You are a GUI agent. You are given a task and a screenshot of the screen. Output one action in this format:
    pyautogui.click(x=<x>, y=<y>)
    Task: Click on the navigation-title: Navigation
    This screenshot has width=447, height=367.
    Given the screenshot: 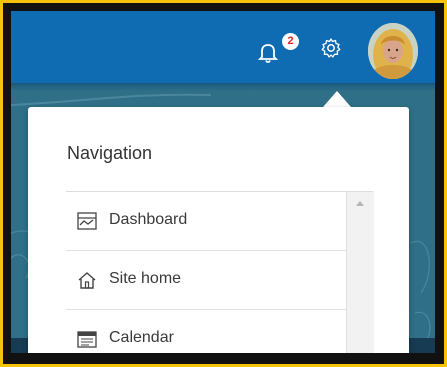 What is the action you would take?
    pyautogui.click(x=110, y=153)
    